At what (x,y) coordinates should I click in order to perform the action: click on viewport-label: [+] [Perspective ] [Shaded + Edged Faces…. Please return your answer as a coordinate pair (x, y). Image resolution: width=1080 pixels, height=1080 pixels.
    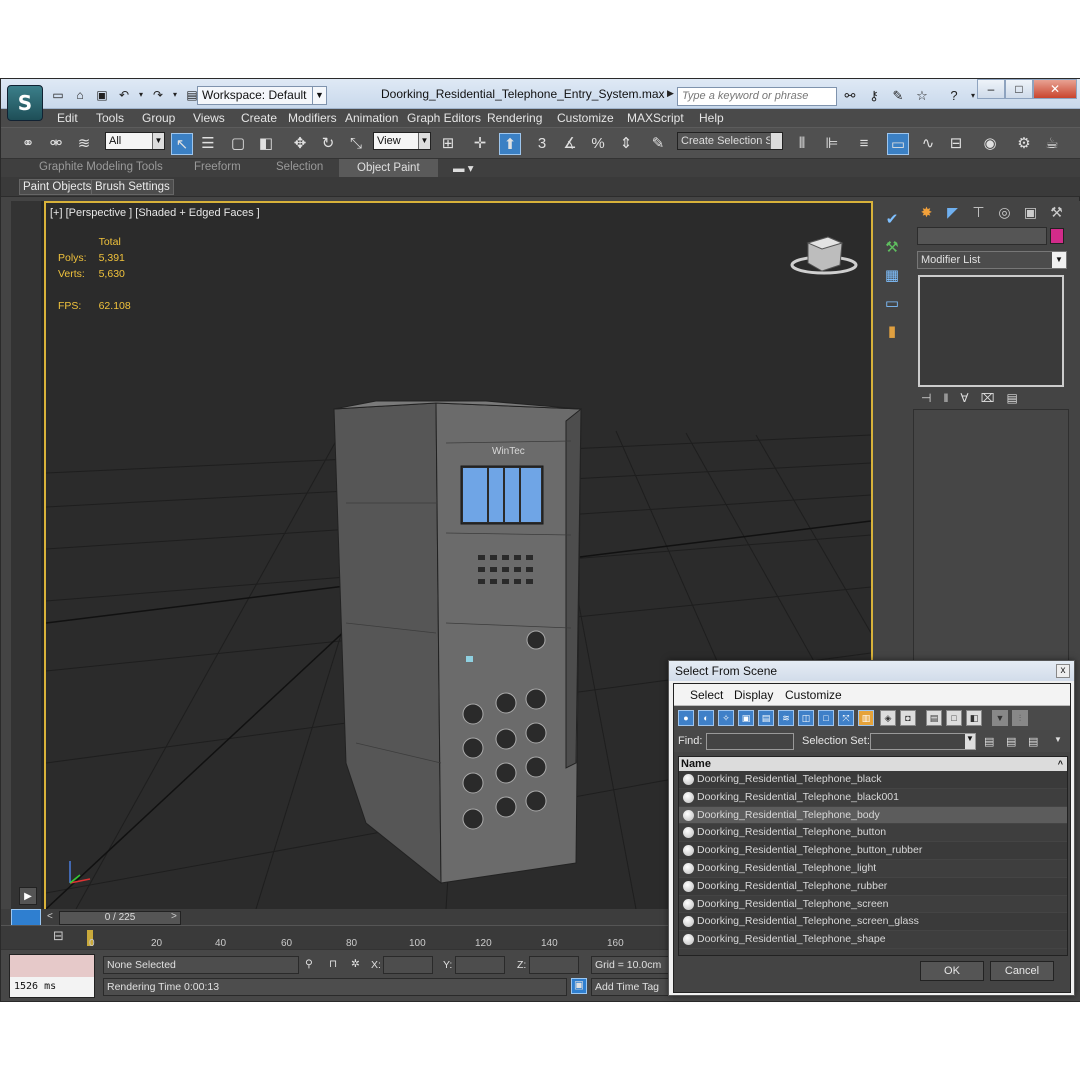
    Looking at the image, I should click on (155, 213).